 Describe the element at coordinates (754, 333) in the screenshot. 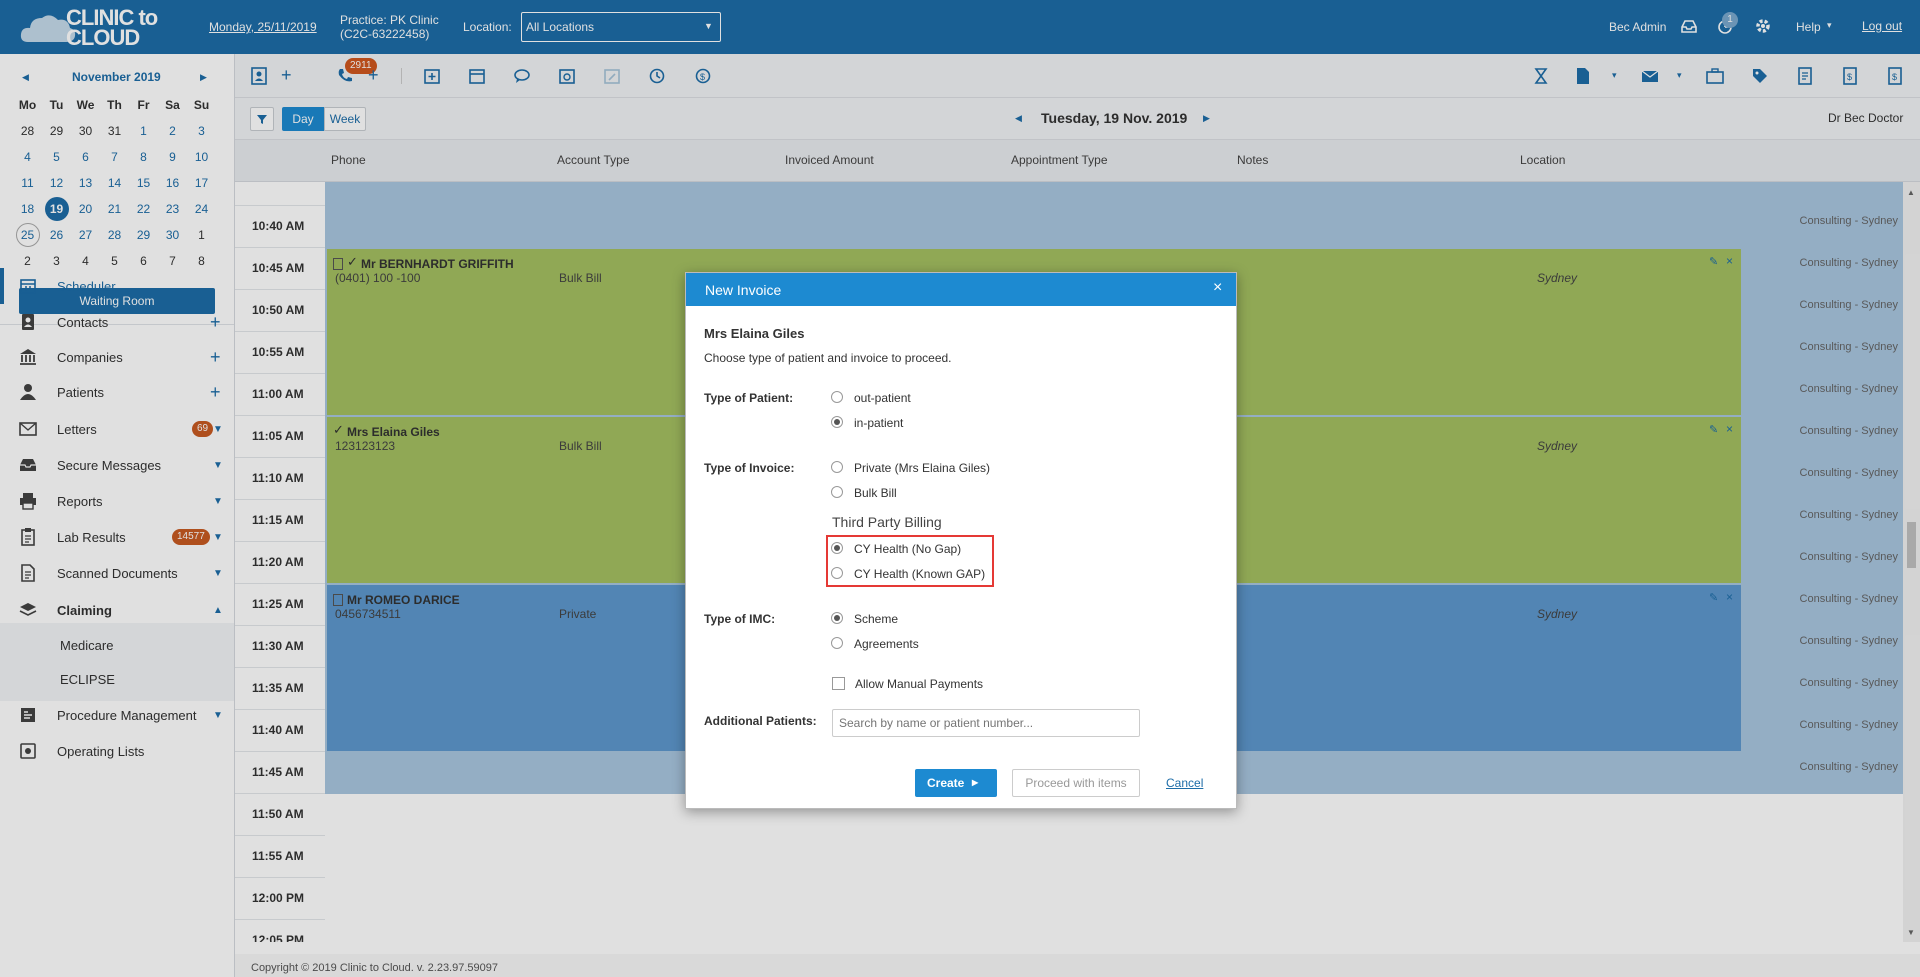

I see `patient-name: Mrs Elaina Giles` at that location.